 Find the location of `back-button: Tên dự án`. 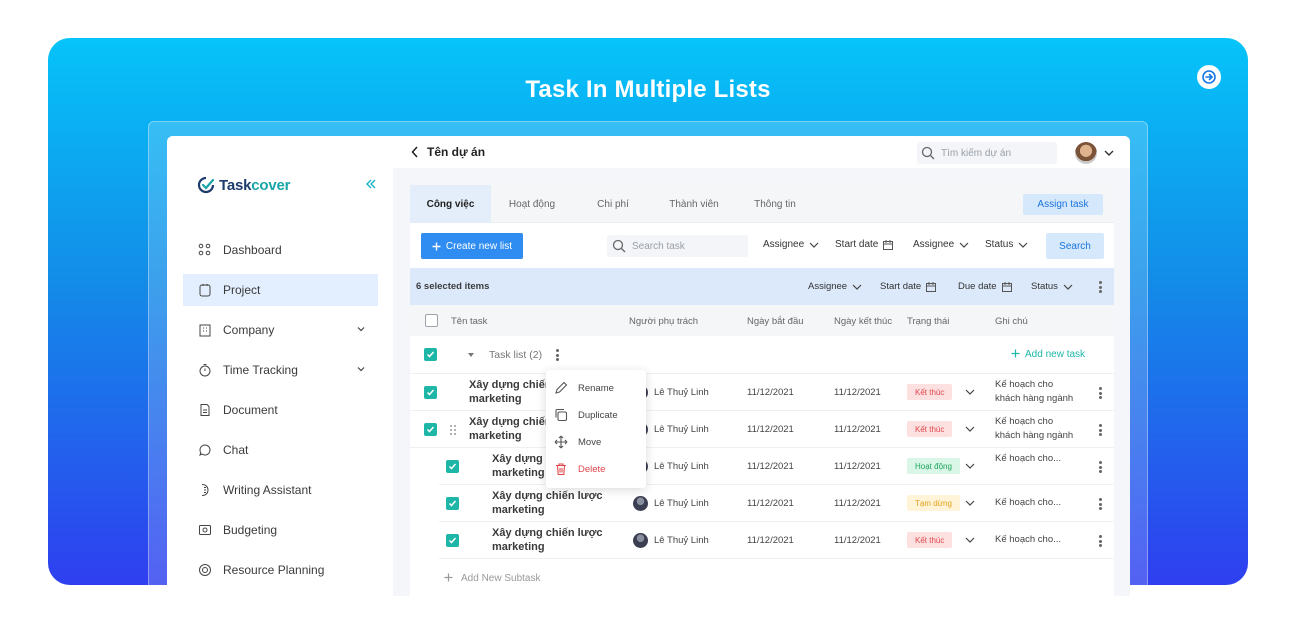

back-button: Tên dự án is located at coordinates (448, 152).